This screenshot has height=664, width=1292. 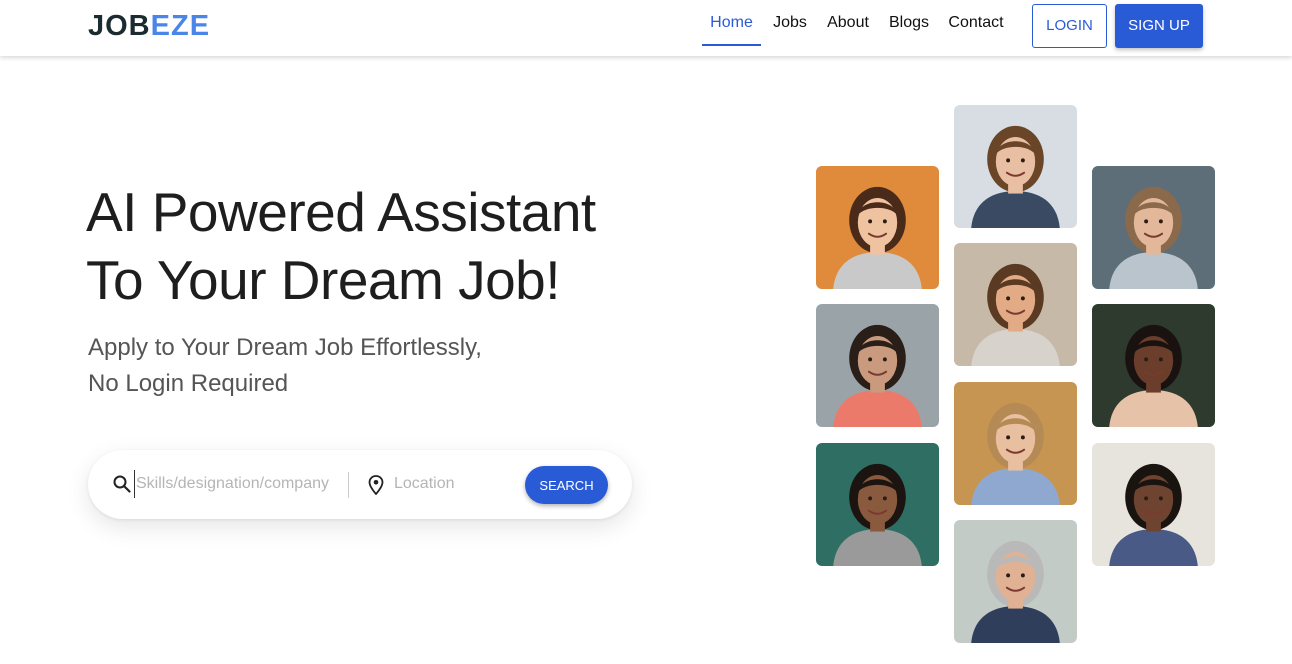 I want to click on photo-man-headphones-phone, so click(x=1153, y=227).